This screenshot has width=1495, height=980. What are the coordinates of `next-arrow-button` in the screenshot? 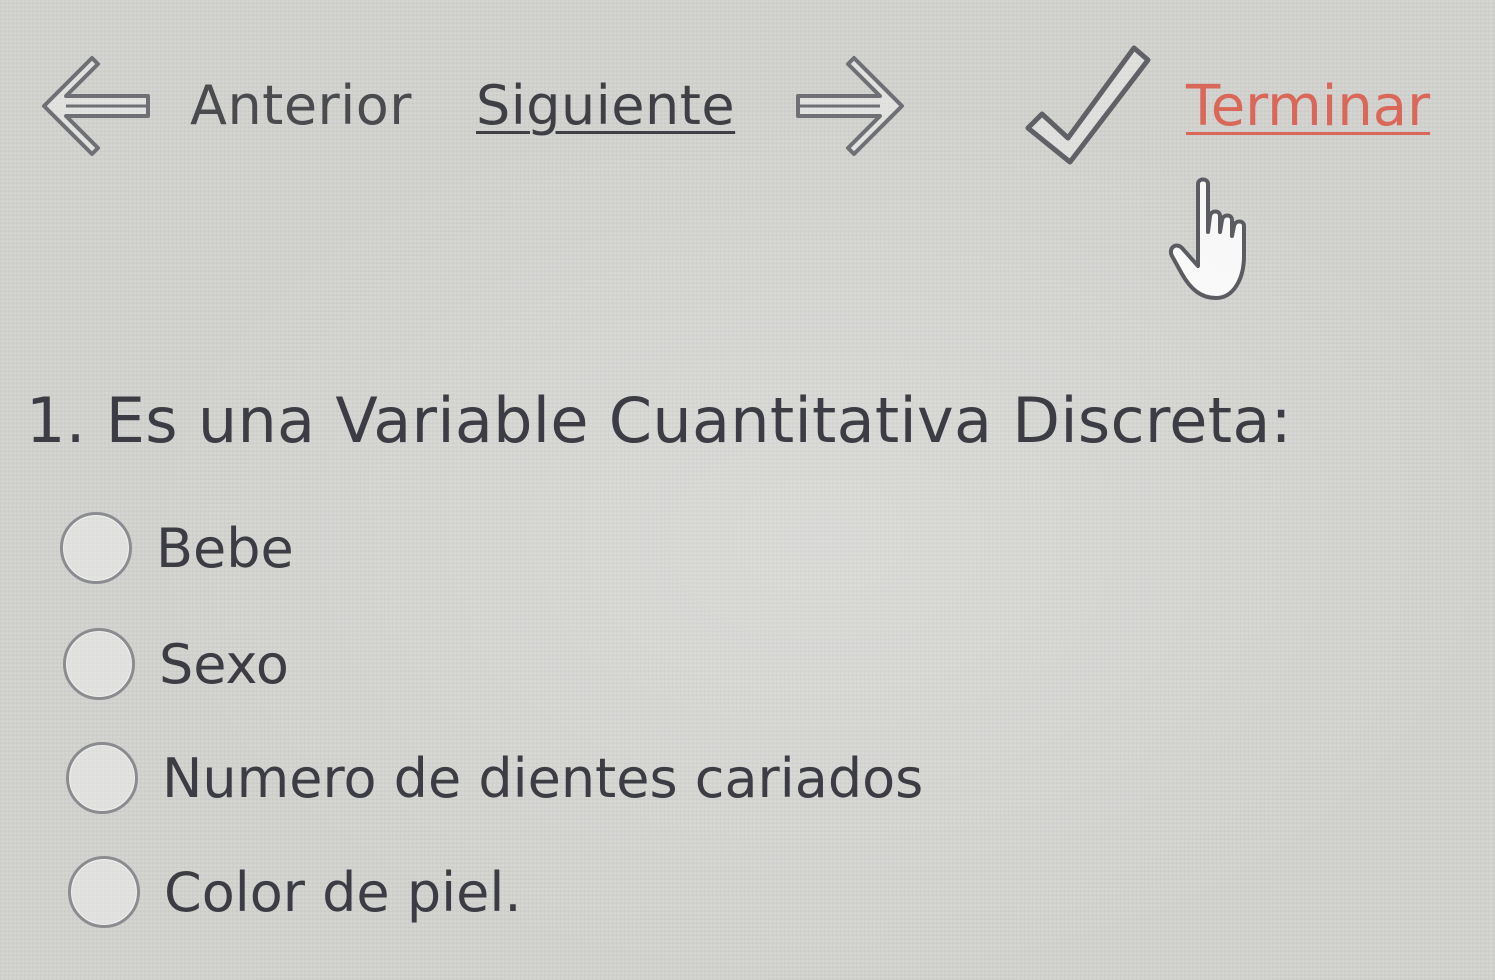 It's located at (851, 106).